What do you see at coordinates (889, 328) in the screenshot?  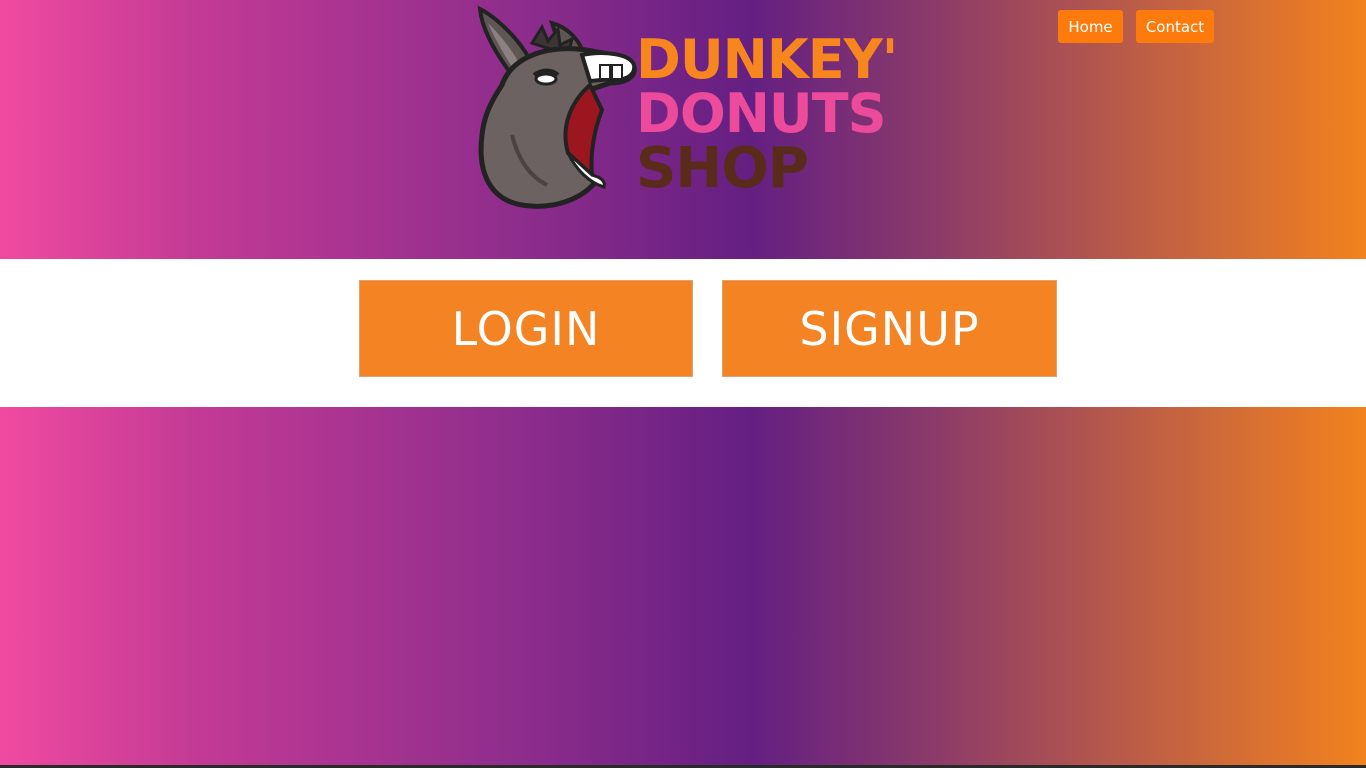 I see `signup-button: SIGNUP` at bounding box center [889, 328].